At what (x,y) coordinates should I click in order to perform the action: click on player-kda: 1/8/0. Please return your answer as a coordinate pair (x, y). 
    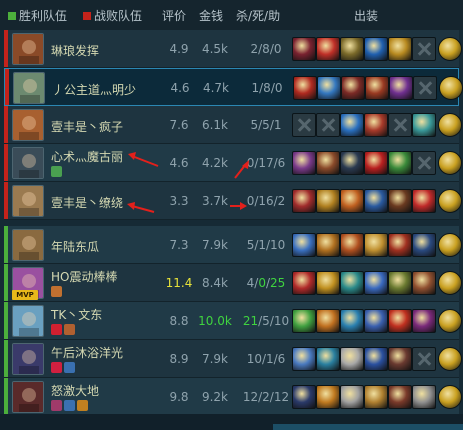
    Looking at the image, I should click on (267, 88).